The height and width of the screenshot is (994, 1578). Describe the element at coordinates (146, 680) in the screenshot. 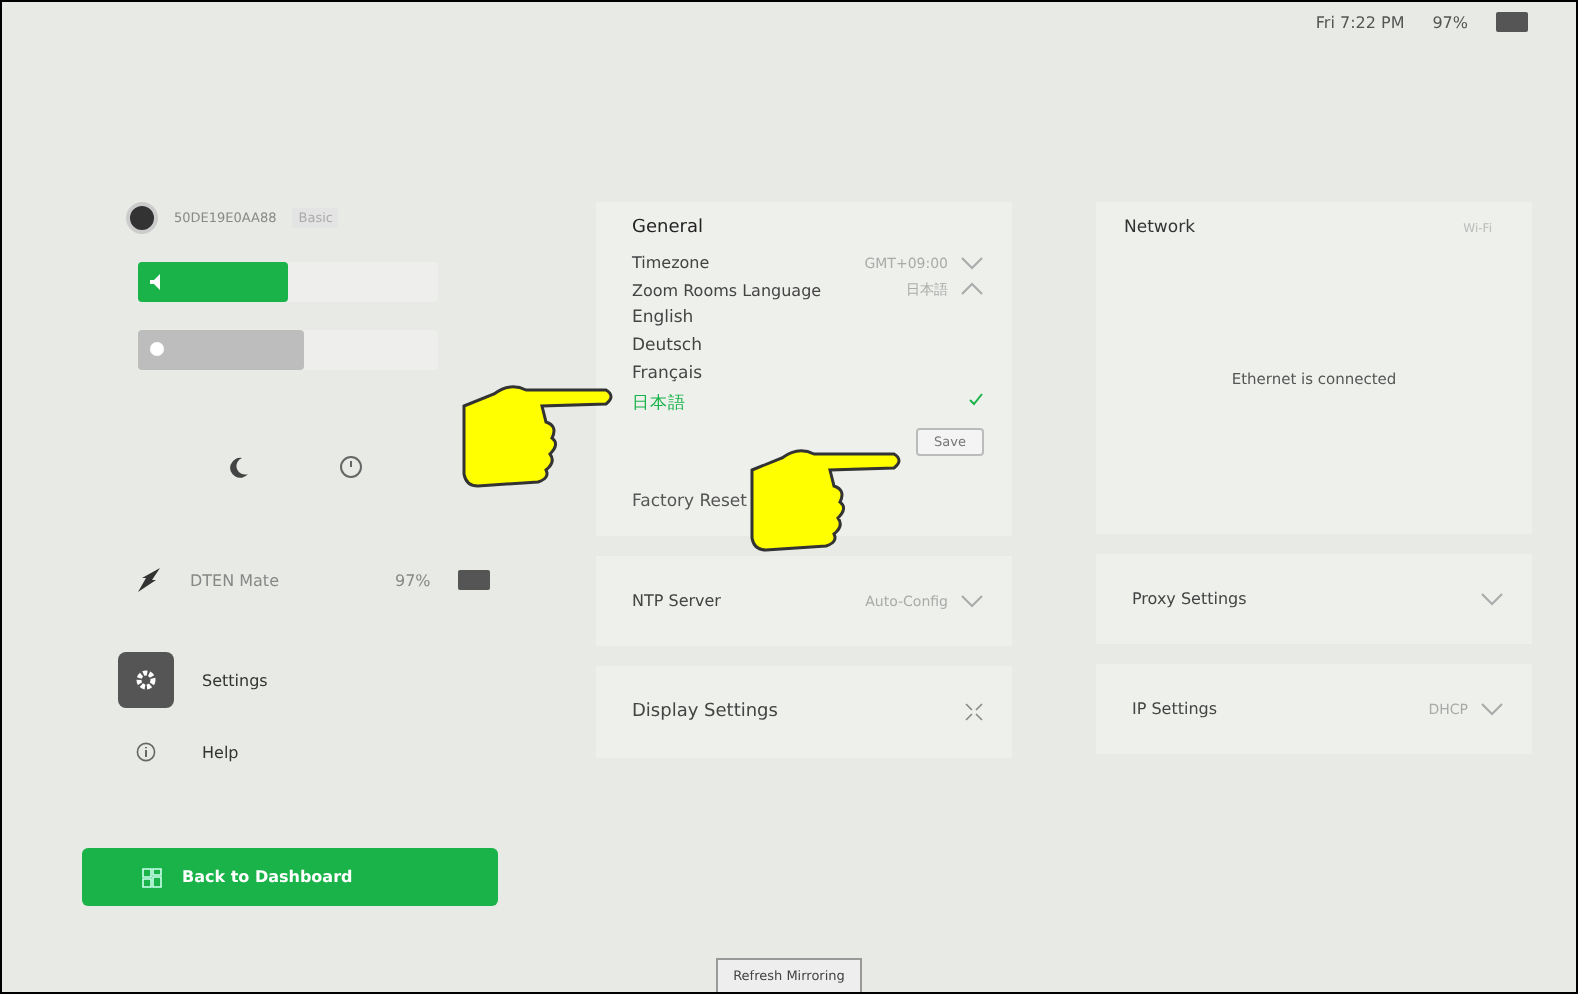

I see `settings-icon` at that location.